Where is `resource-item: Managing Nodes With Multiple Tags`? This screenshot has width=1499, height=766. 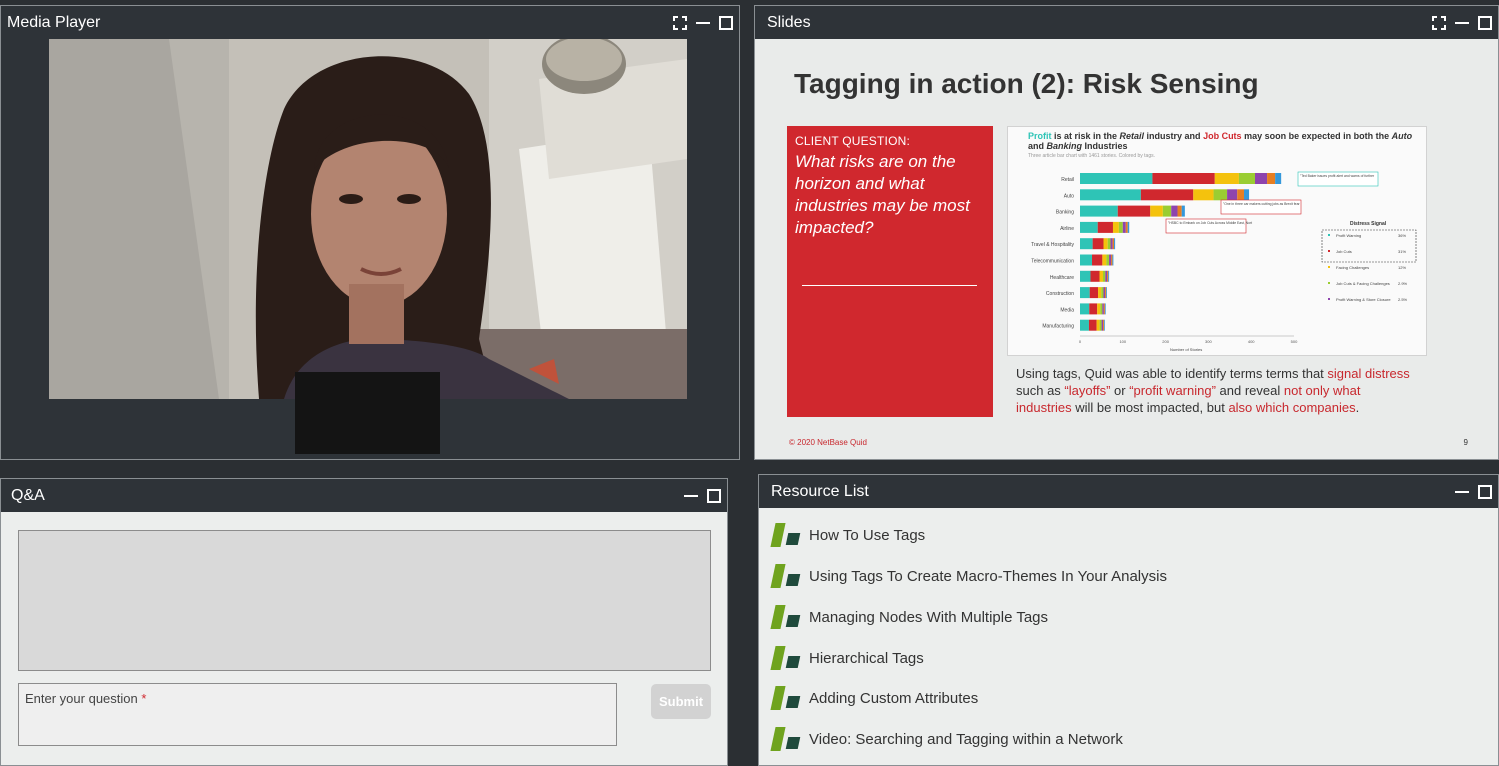 resource-item: Managing Nodes With Multiple Tags is located at coordinates (909, 617).